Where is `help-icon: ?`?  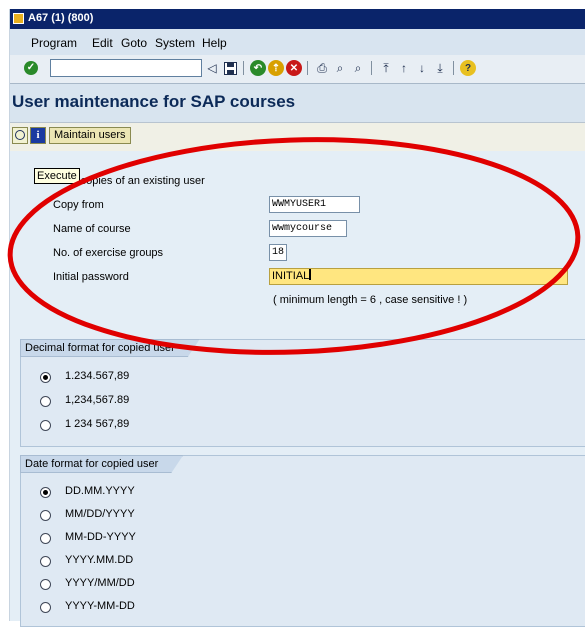 help-icon: ? is located at coordinates (468, 68).